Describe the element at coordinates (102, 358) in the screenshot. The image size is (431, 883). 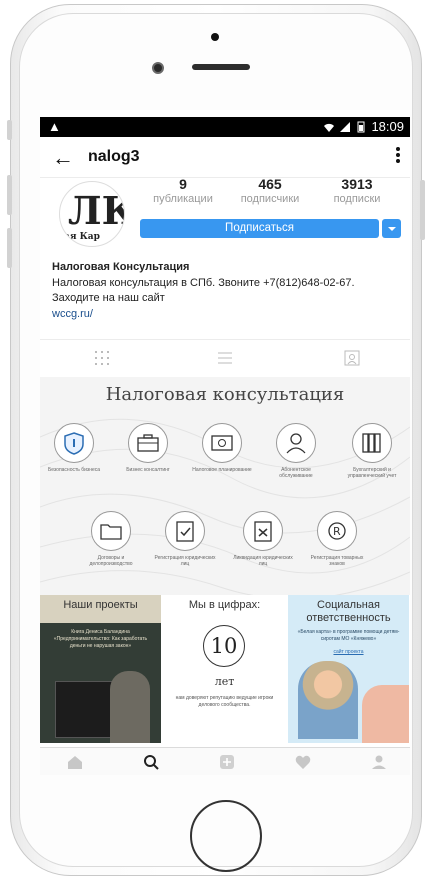
I see `grid-view-icon` at that location.